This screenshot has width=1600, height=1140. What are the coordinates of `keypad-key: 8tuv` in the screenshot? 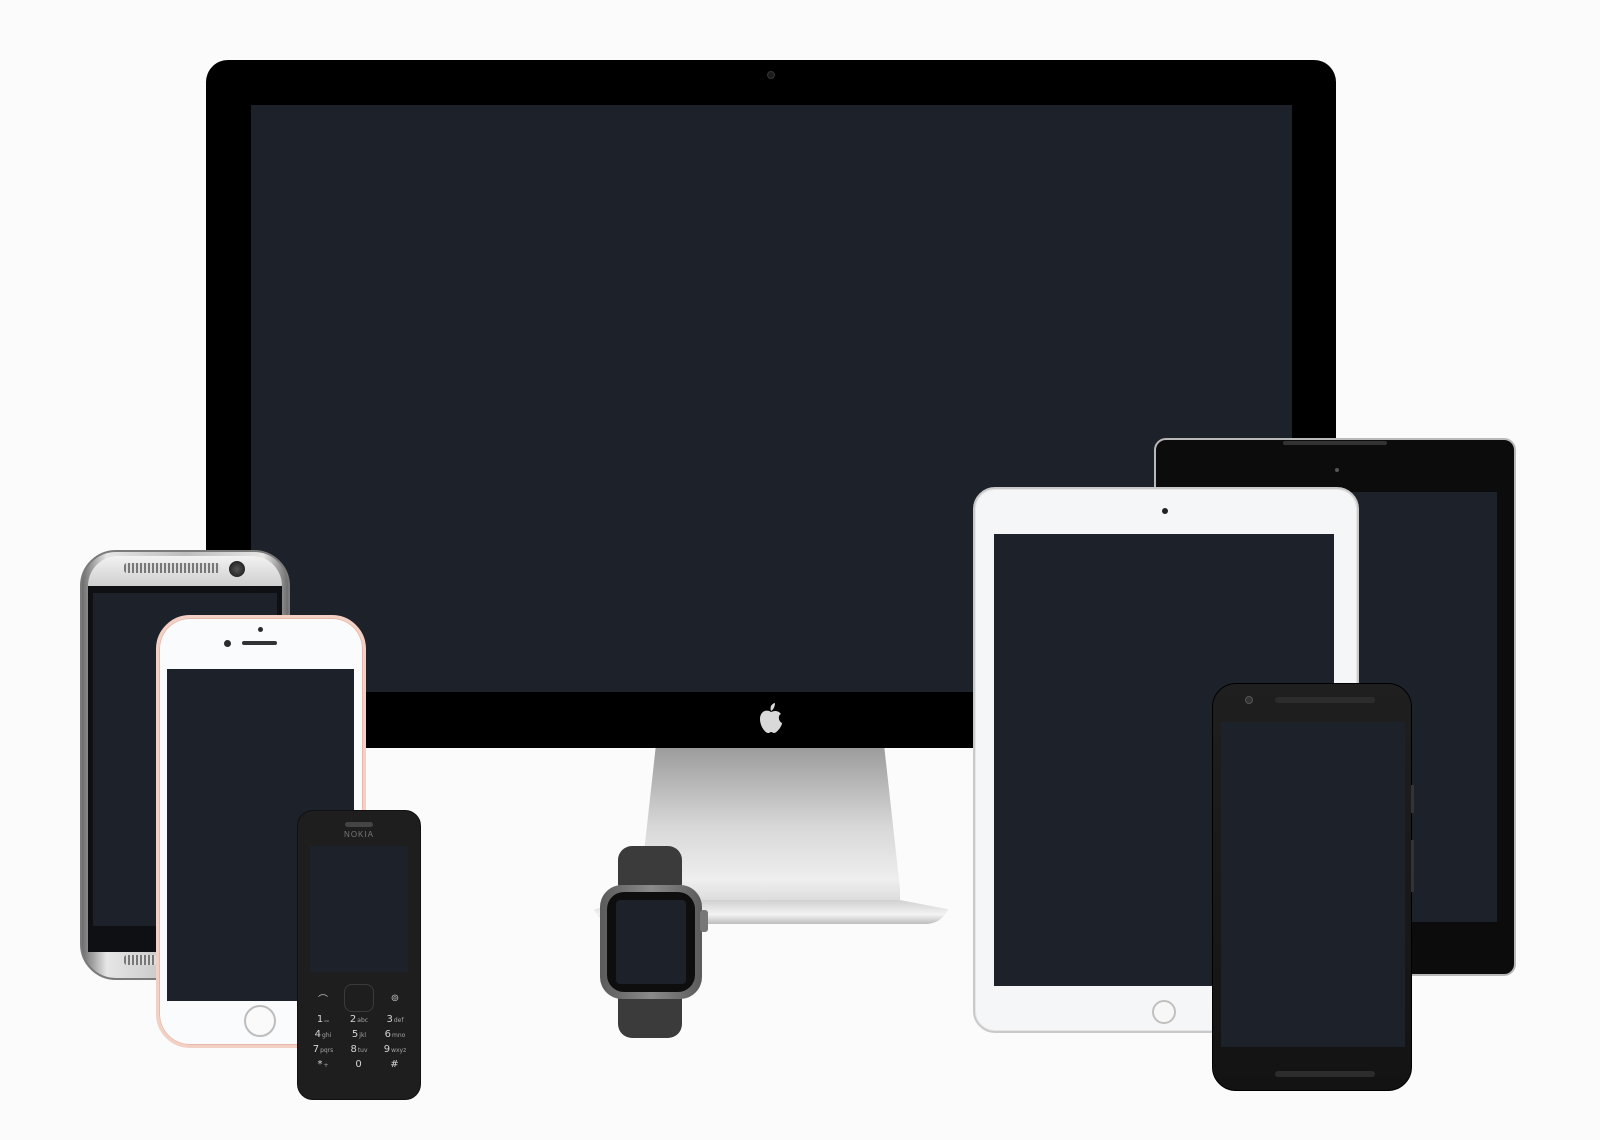 It's located at (359, 1051).